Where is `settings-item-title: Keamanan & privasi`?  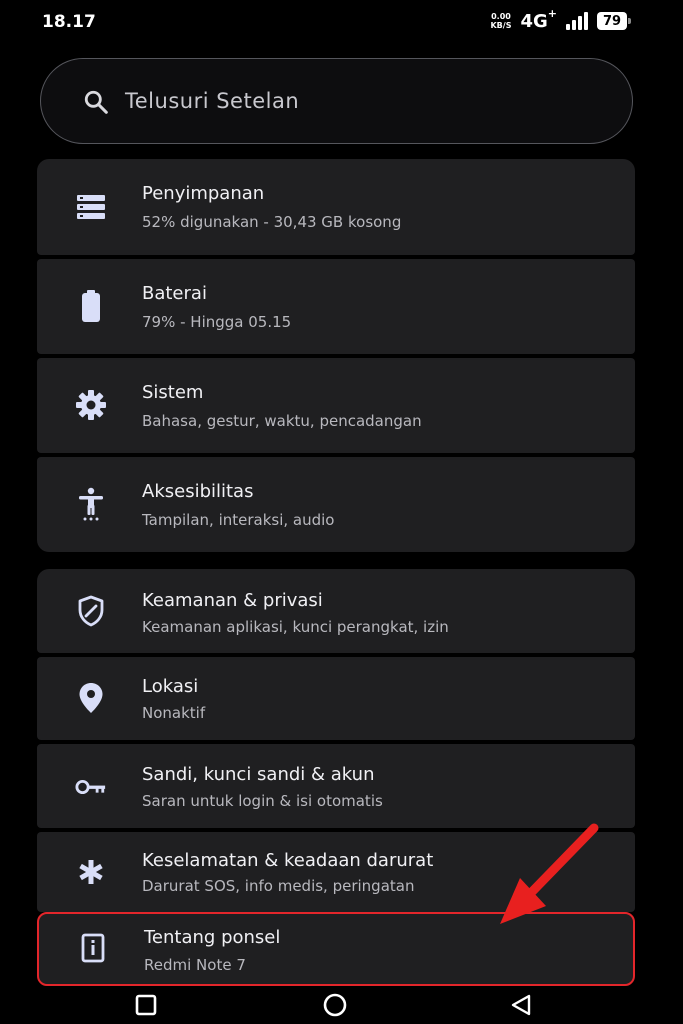
settings-item-title: Keamanan & privasi is located at coordinates (232, 600).